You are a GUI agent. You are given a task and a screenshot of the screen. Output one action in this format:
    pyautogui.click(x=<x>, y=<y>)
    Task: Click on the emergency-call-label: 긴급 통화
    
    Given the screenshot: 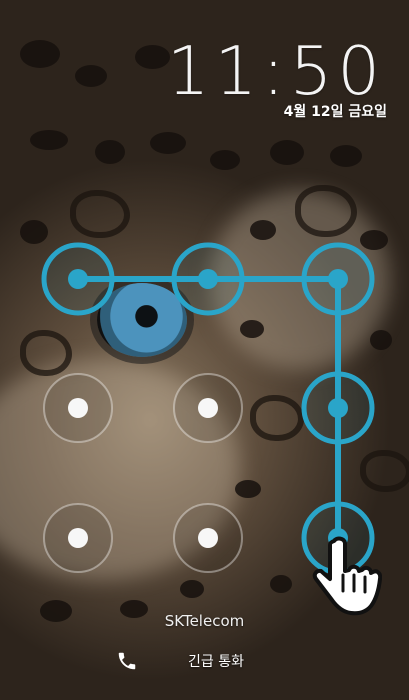 What is the action you would take?
    pyautogui.click(x=216, y=662)
    